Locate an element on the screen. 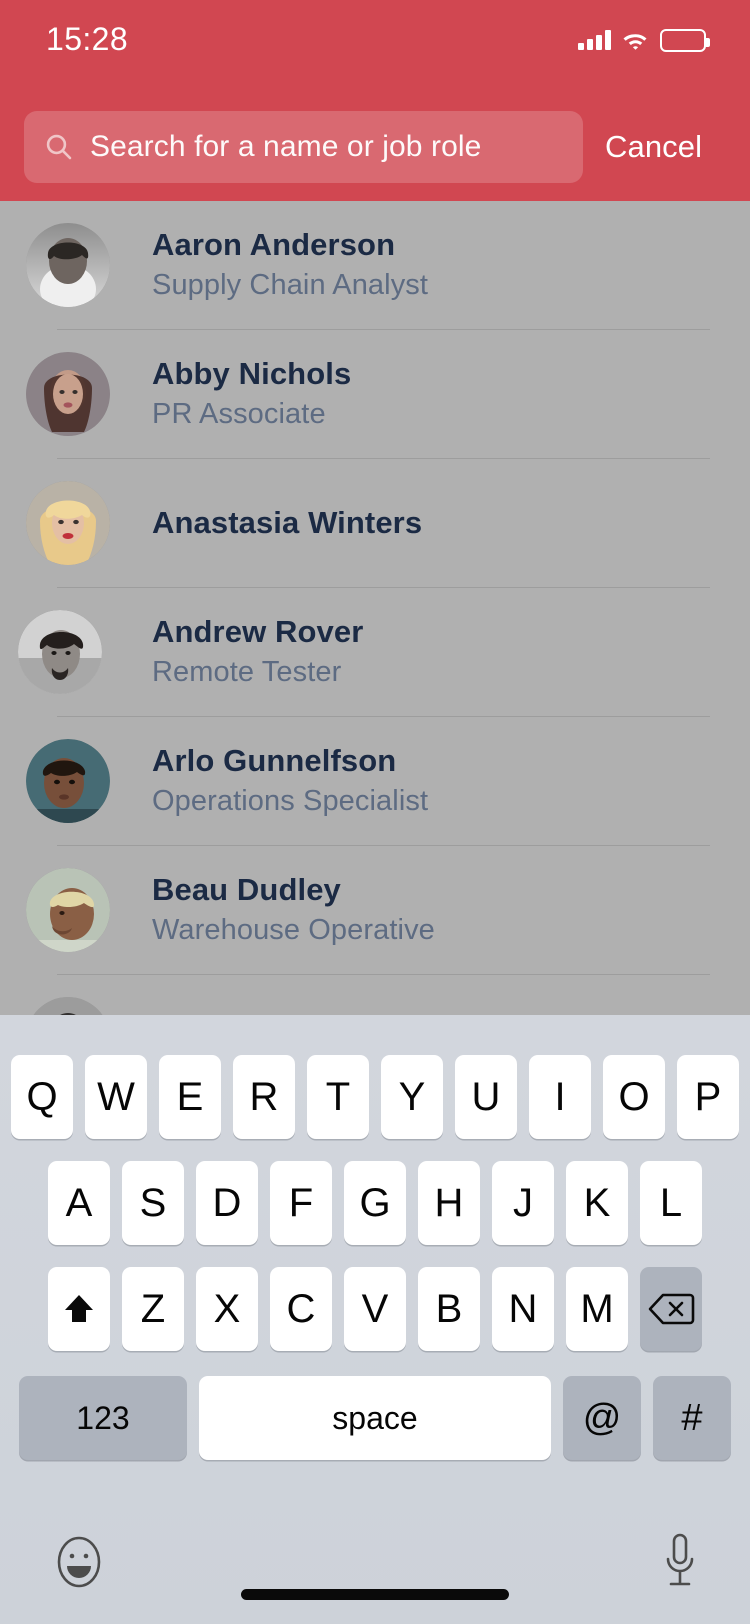 This screenshot has height=1624, width=750. list-item-text: Abby Nichols PR Associate is located at coordinates (251, 393).